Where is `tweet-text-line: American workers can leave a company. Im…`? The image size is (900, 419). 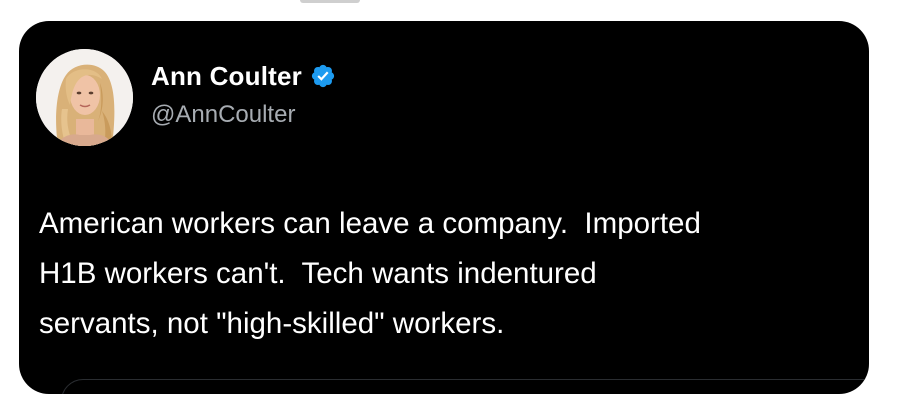 tweet-text-line: American workers can leave a company. Im… is located at coordinates (370, 223).